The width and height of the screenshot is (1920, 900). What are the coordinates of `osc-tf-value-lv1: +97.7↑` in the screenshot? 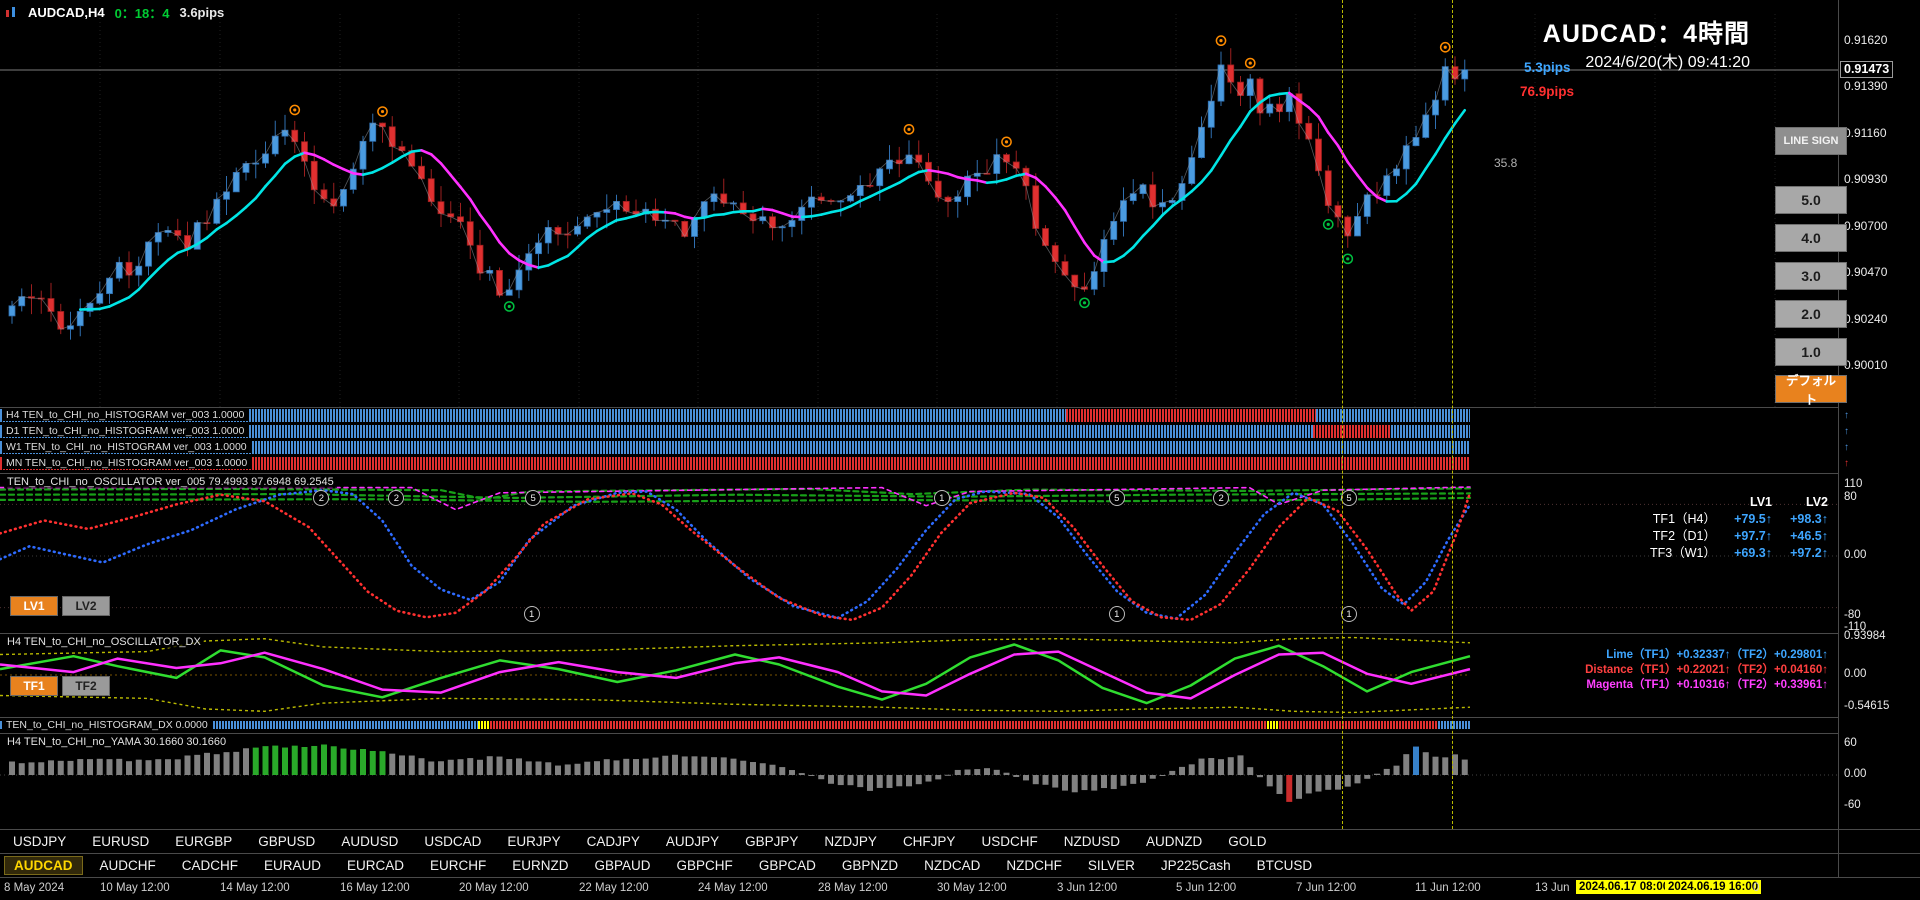 It's located at (1753, 536).